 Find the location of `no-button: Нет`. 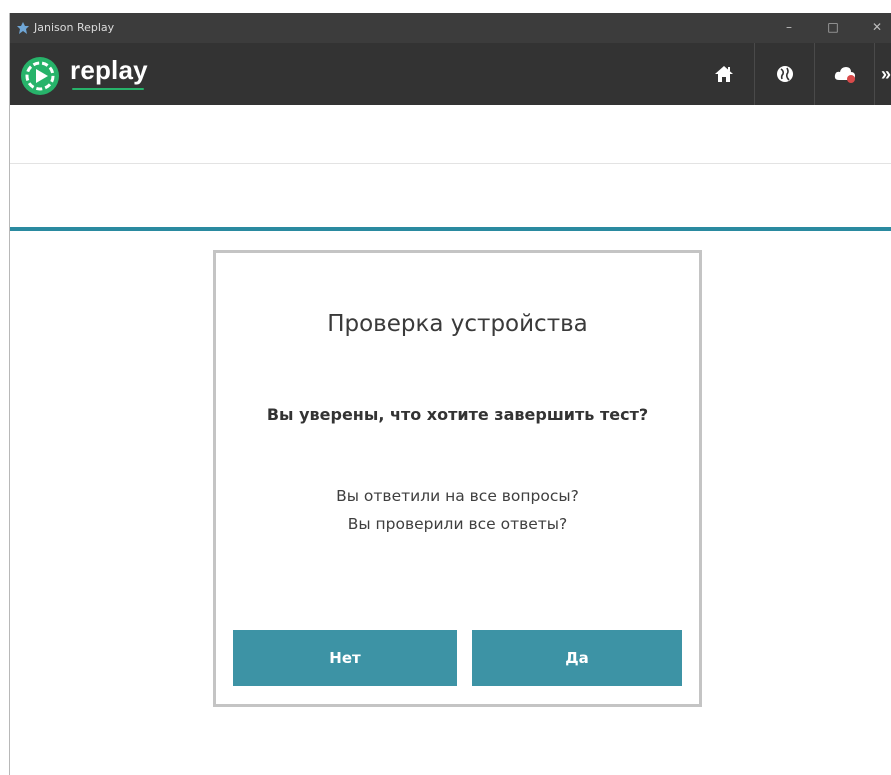

no-button: Нет is located at coordinates (345, 658).